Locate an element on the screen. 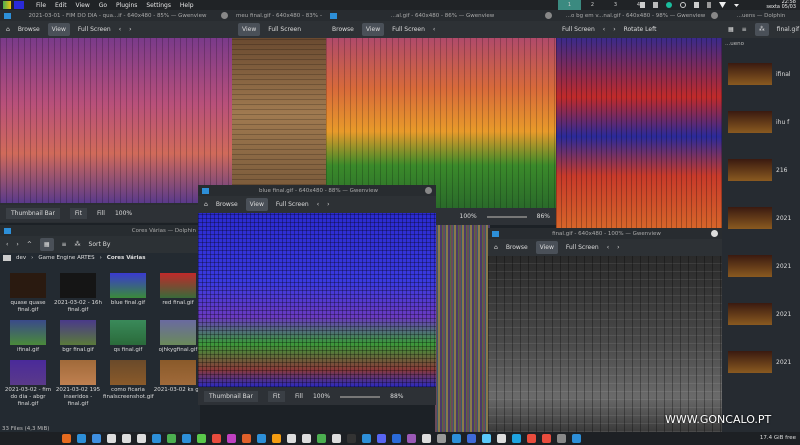  chevron-down-icon is located at coordinates (736, 5).